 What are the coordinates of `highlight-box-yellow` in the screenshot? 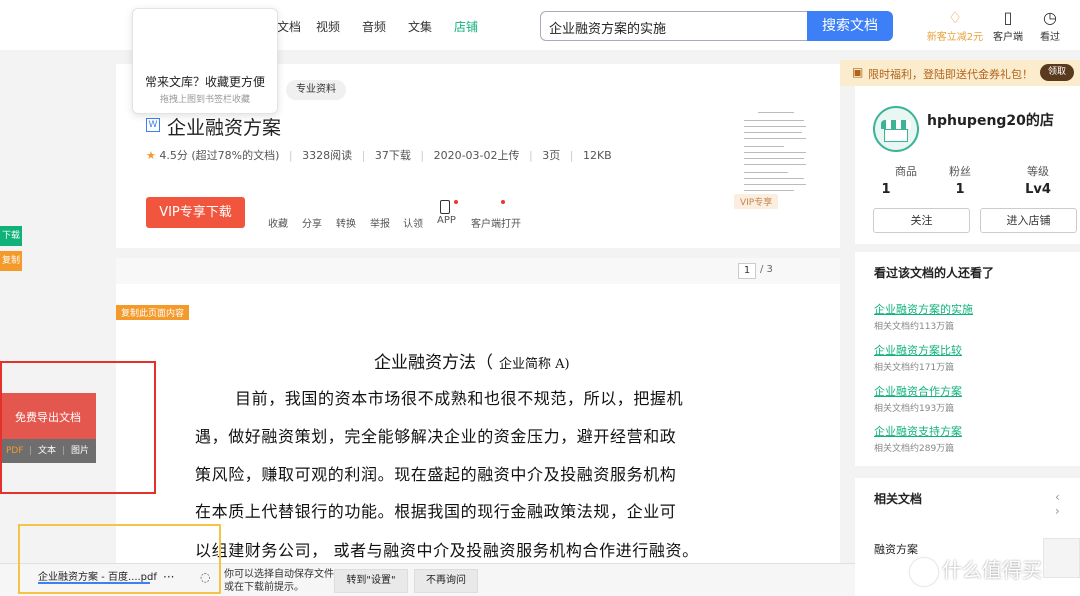 It's located at (119, 559).